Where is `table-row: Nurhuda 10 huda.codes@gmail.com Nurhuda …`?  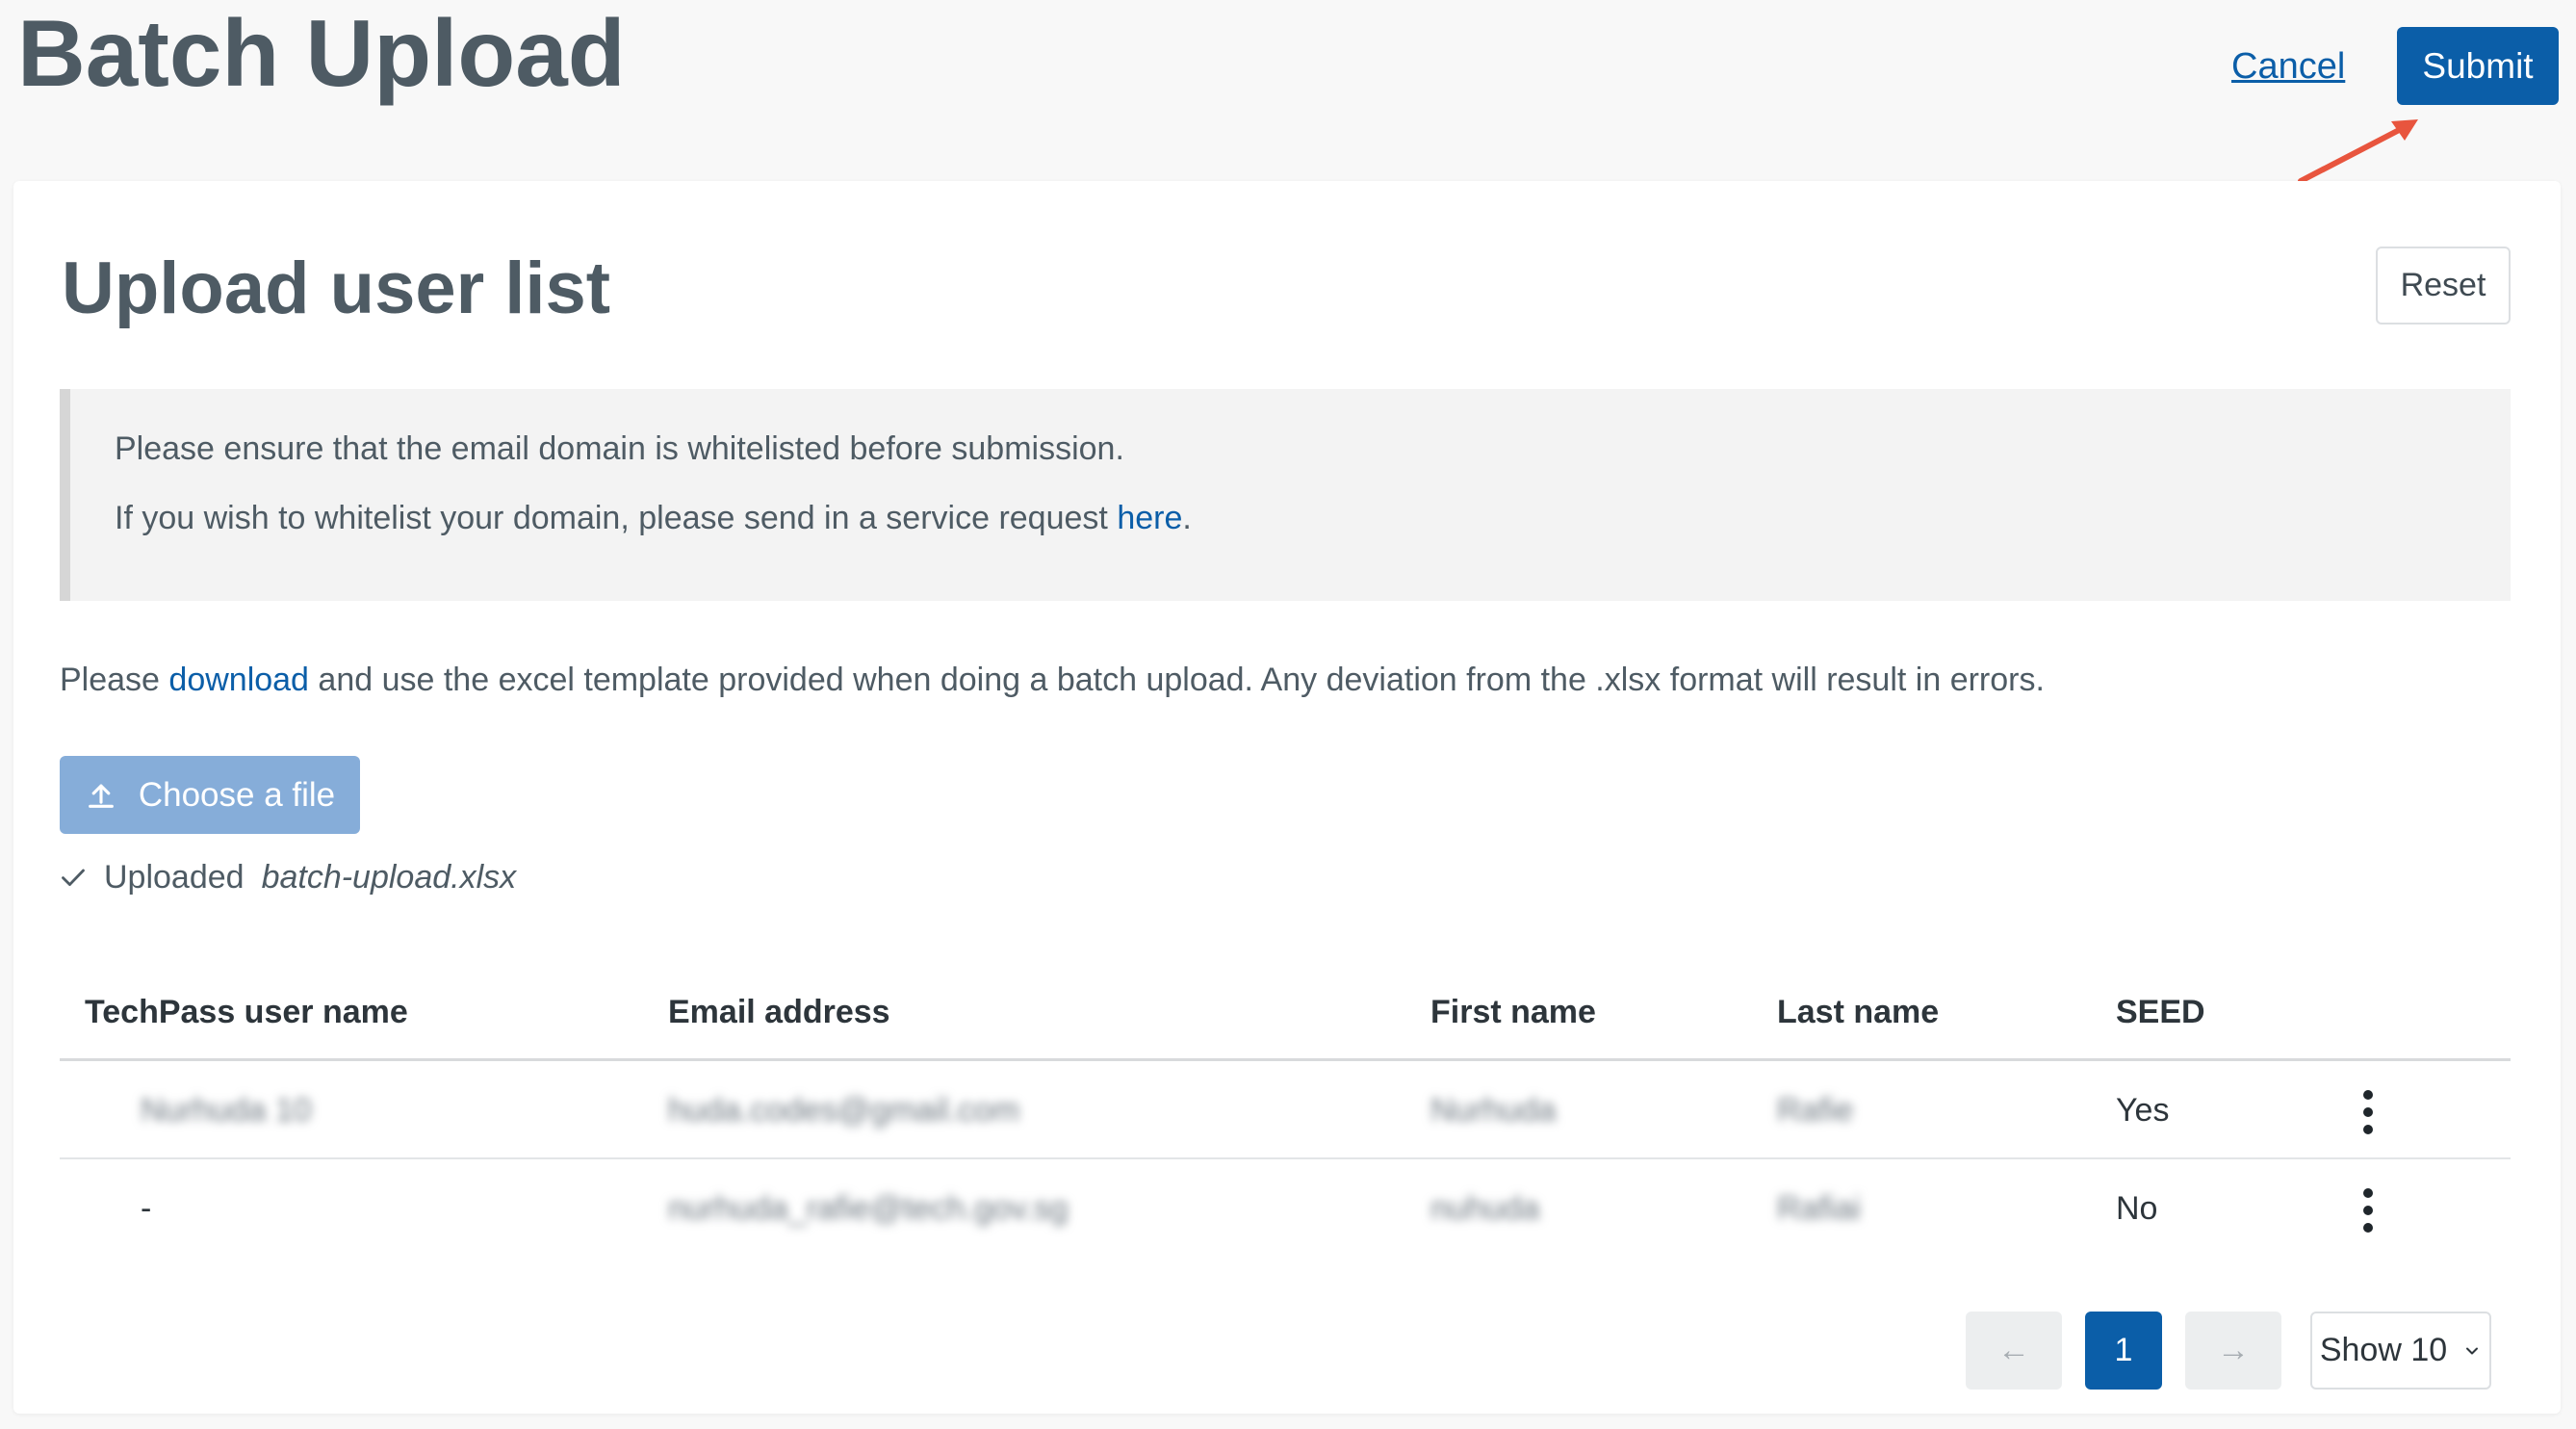 table-row: Nurhuda 10 huda.codes@gmail.com Nurhuda … is located at coordinates (1286, 1110).